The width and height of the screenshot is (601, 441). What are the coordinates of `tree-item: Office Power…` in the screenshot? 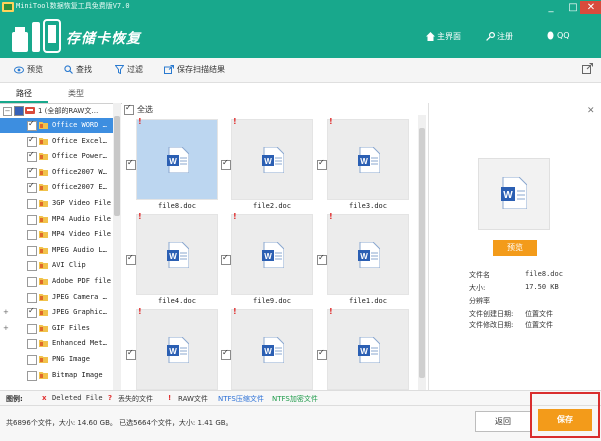 It's located at (56, 156).